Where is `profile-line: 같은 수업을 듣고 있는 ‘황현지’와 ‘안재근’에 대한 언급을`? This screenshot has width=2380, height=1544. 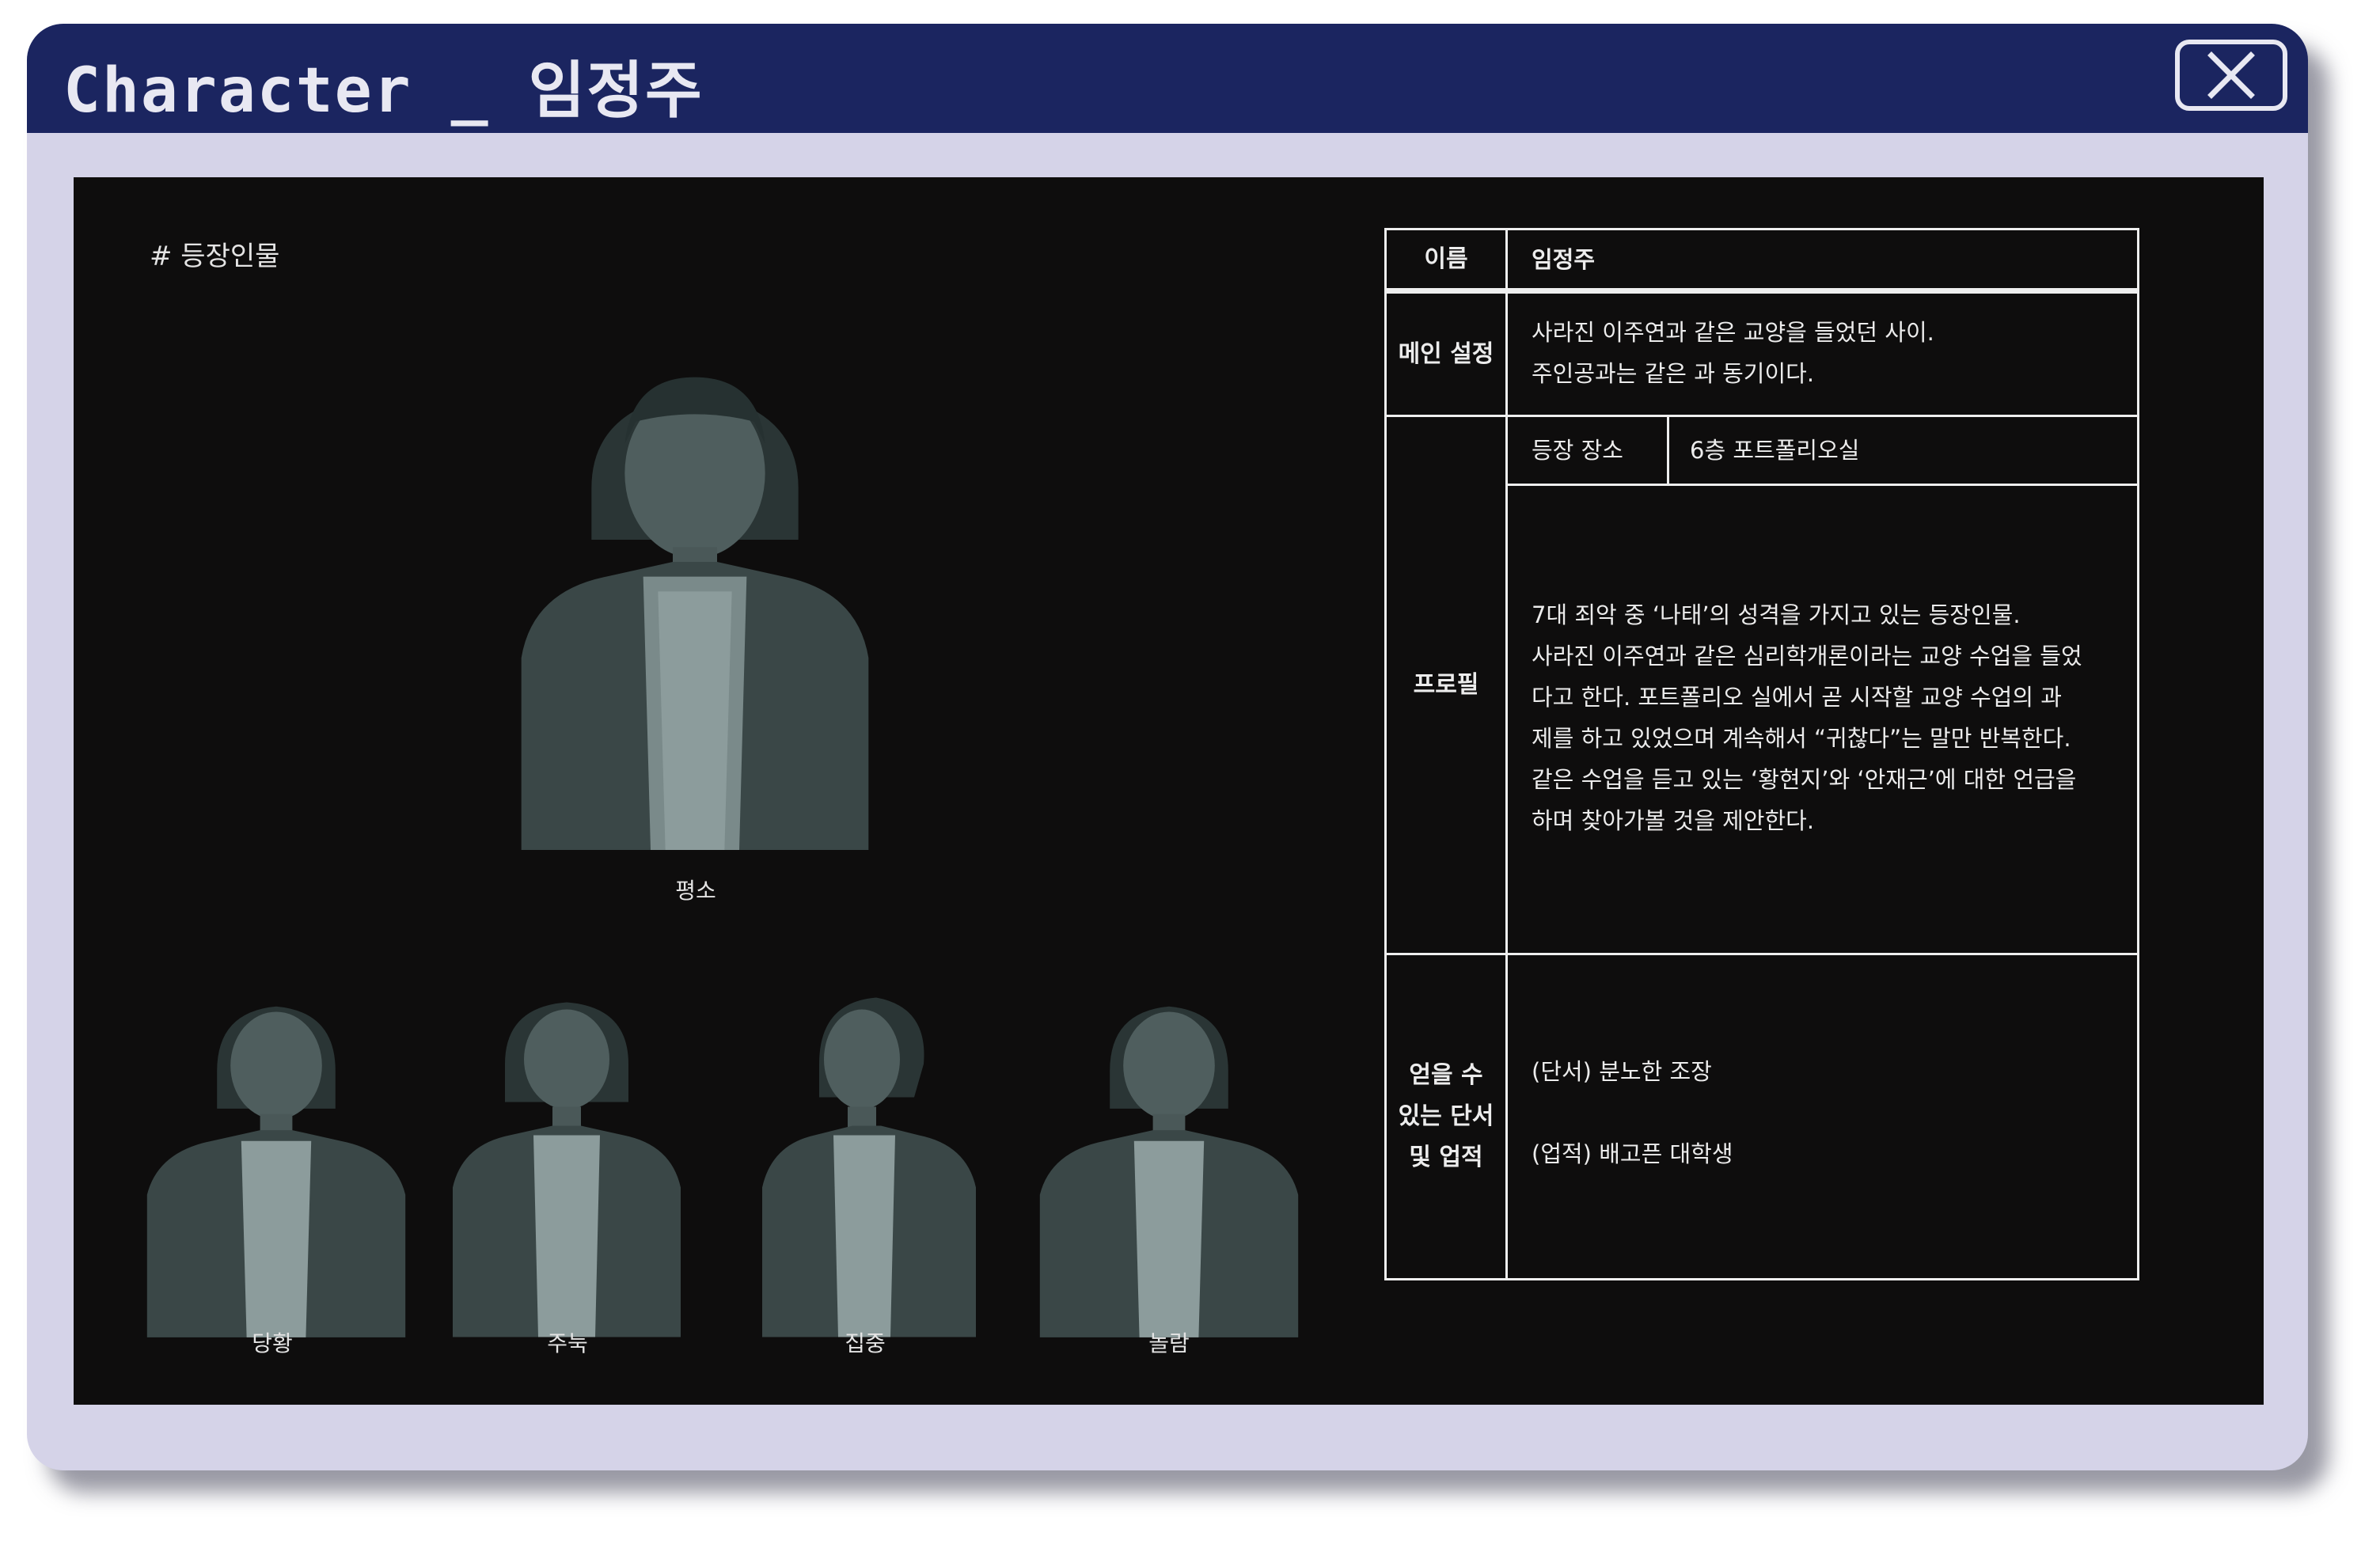
profile-line: 같은 수업을 듣고 있는 ‘황현지’와 ‘안재근’에 대한 언급을 is located at coordinates (1804, 780).